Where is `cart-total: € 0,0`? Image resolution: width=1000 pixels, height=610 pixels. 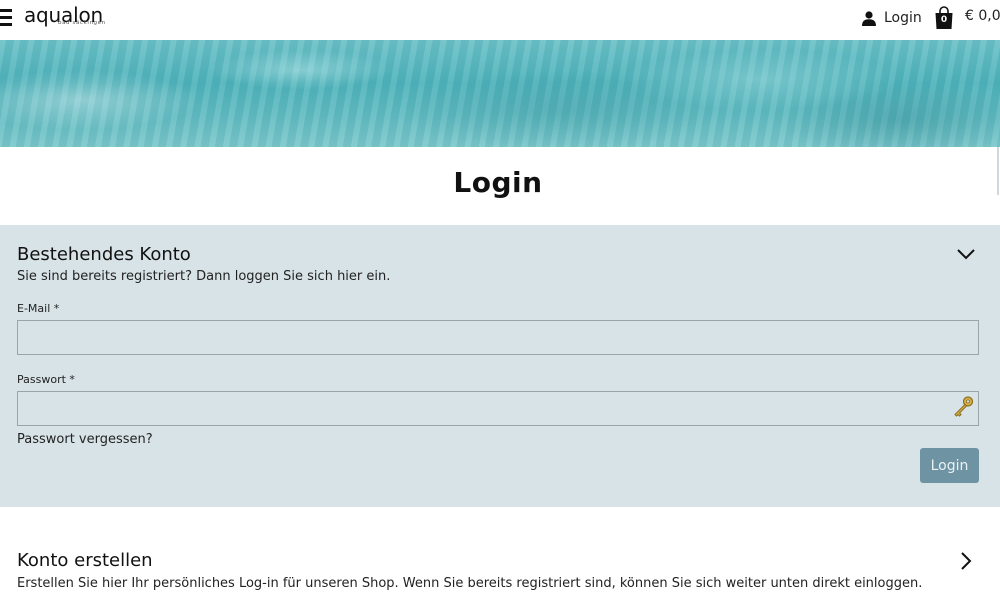 cart-total: € 0,0 is located at coordinates (982, 16).